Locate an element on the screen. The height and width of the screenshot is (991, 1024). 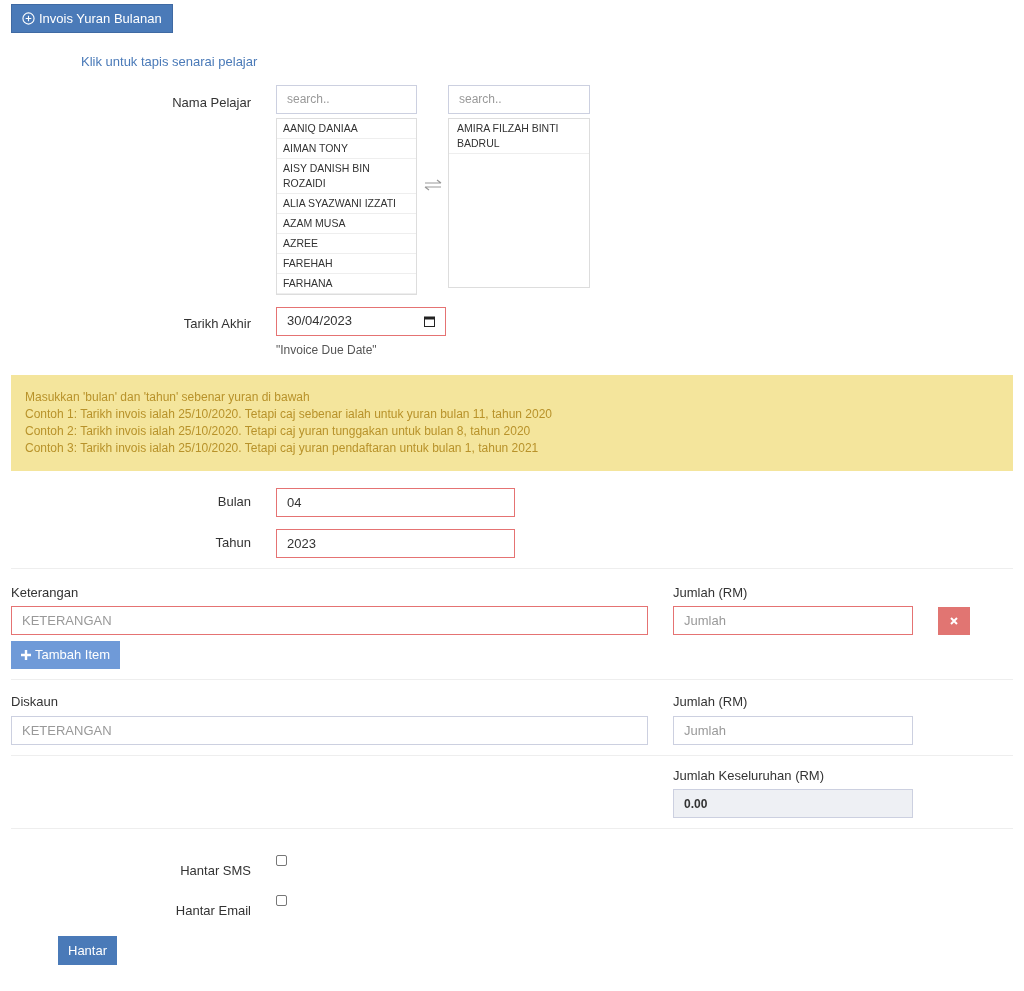
field-label: Tarikh Akhir is located at coordinates (216, 323).